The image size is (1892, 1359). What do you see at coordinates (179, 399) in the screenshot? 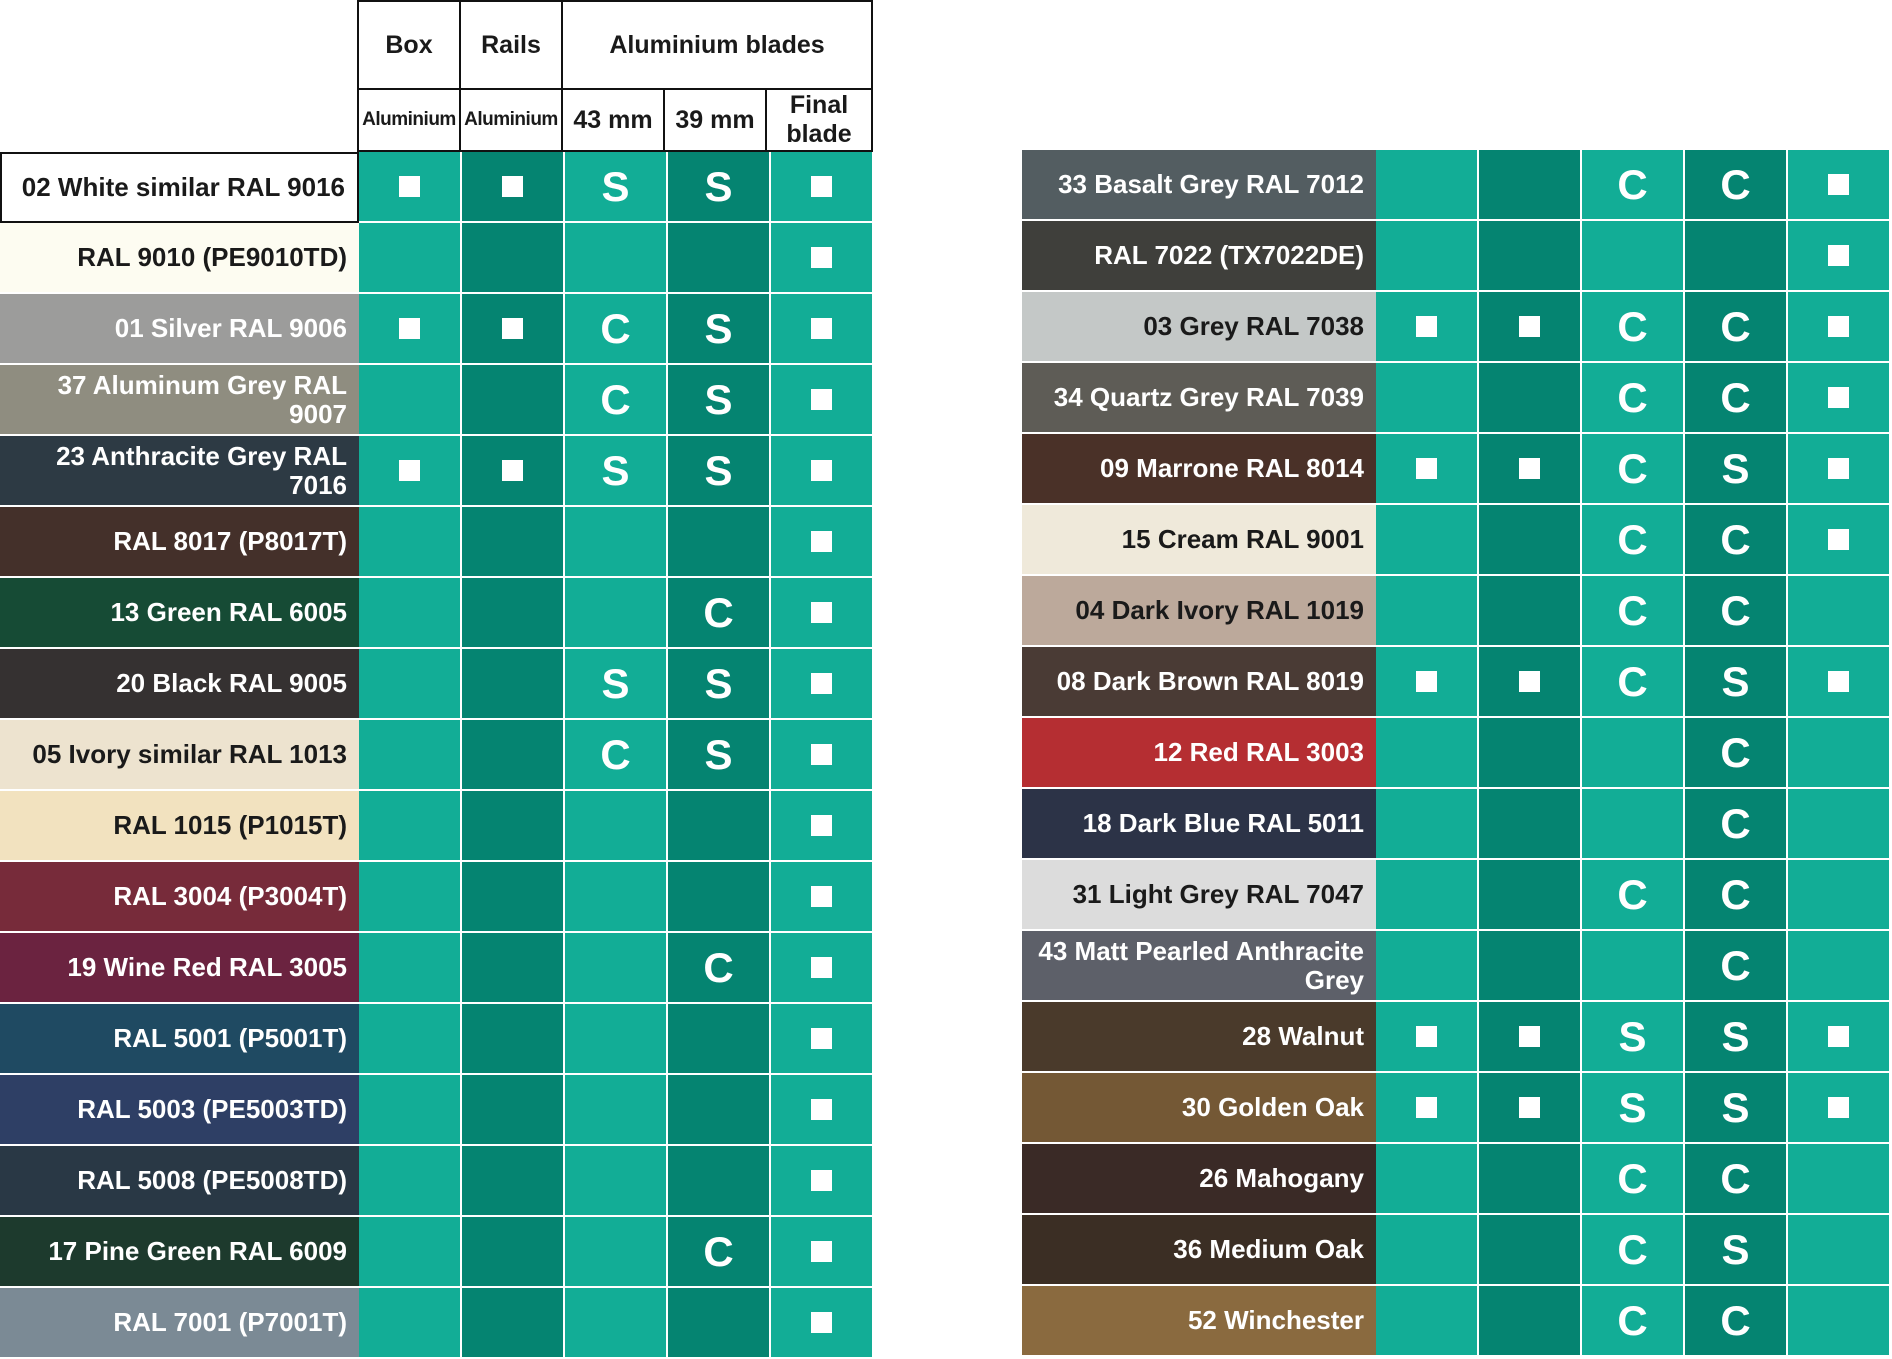
I see `color-swatch-label: 37 Aluminum Grey RAL 9007` at bounding box center [179, 399].